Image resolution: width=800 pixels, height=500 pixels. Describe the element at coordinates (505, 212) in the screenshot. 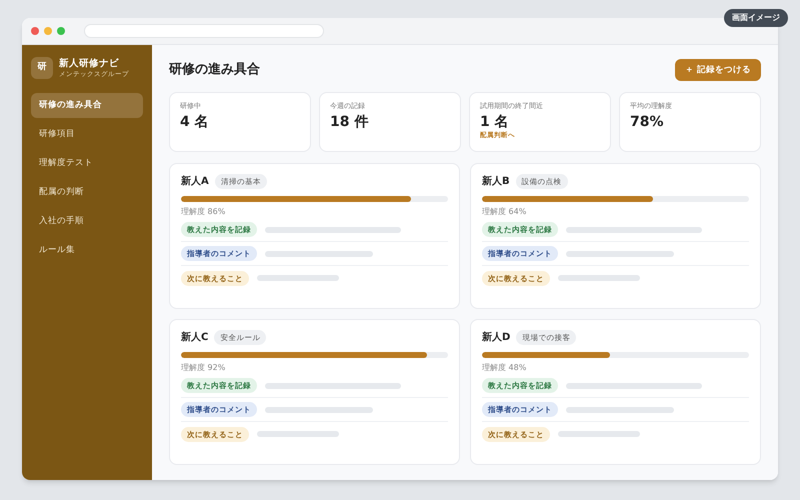

I see `understanding-reading: 理解度 64%` at that location.